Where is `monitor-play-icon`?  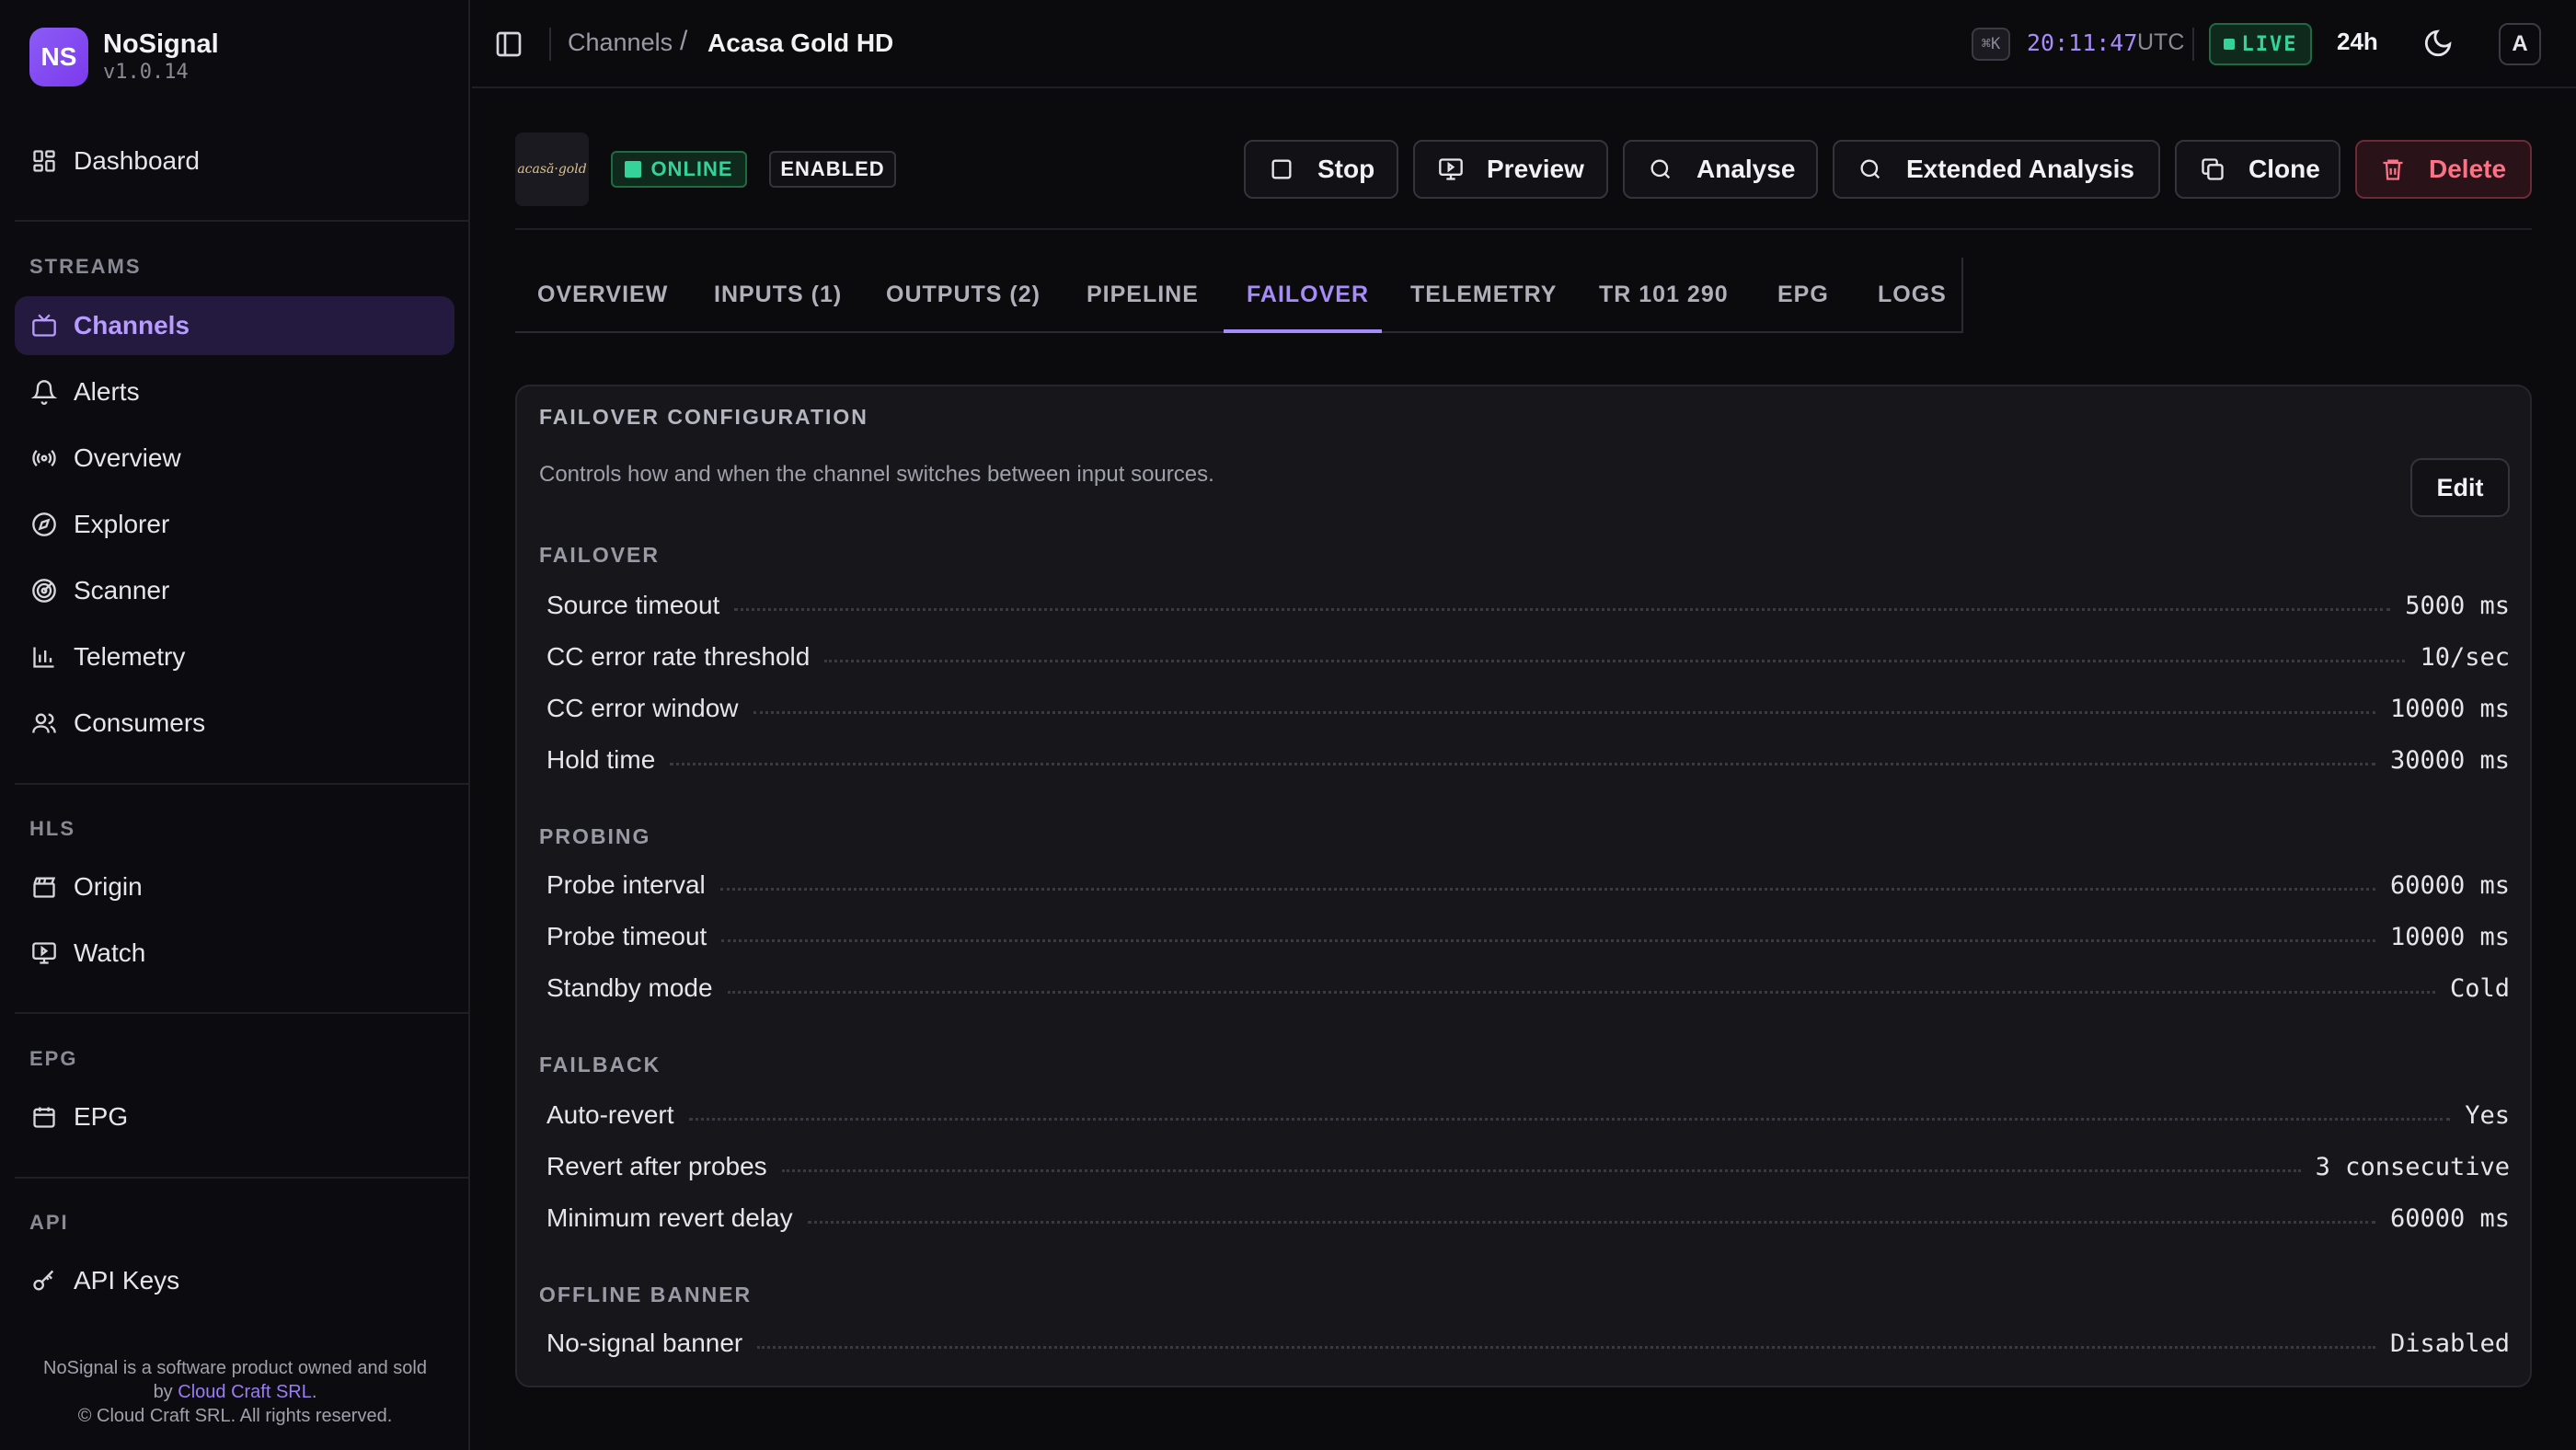 monitor-play-icon is located at coordinates (1451, 169).